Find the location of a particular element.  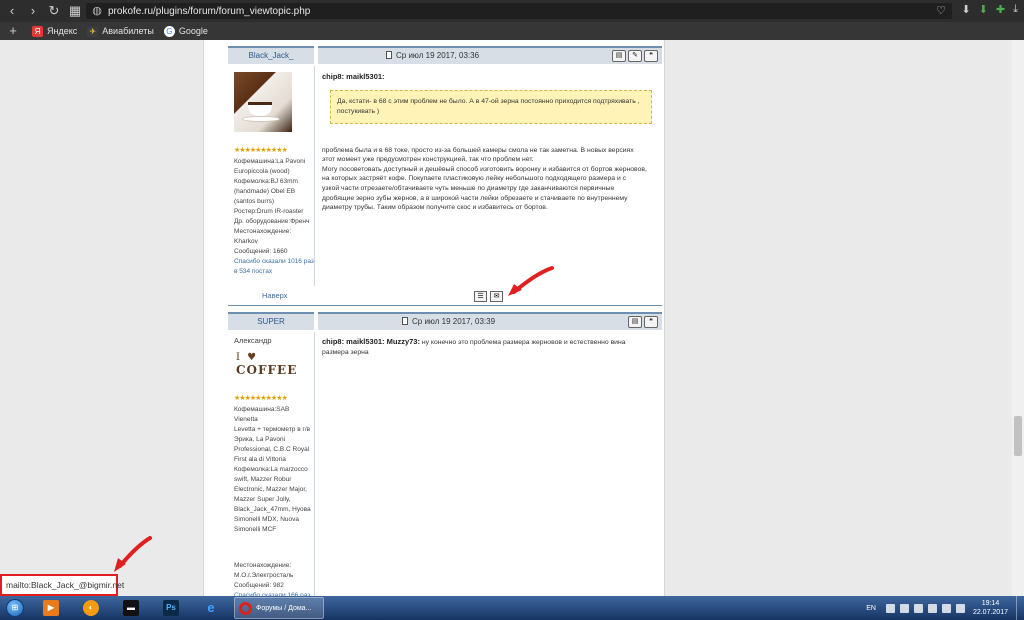

internet-explorer-icon: e is located at coordinates (211, 607).